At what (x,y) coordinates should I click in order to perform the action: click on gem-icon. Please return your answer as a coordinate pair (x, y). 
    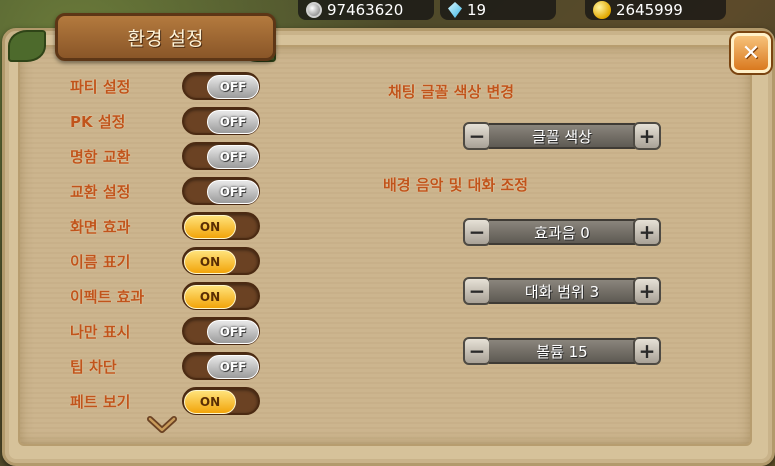
    Looking at the image, I should click on (455, 10).